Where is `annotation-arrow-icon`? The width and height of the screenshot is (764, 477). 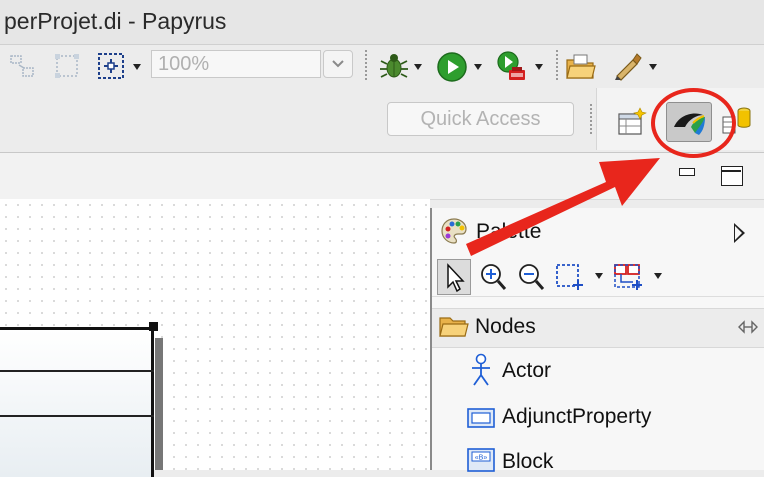 annotation-arrow-icon is located at coordinates (563, 207).